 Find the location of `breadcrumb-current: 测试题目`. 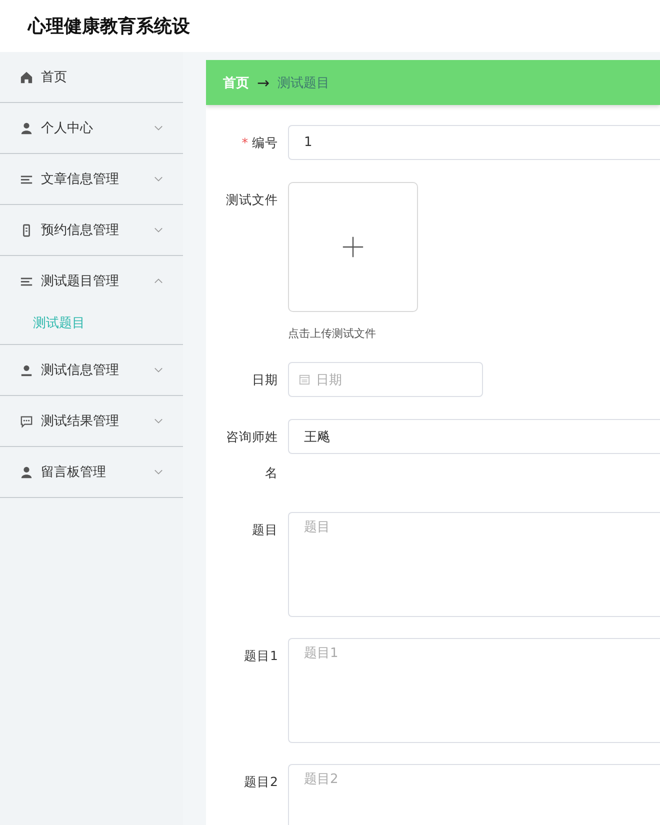

breadcrumb-current: 测试题目 is located at coordinates (304, 83).